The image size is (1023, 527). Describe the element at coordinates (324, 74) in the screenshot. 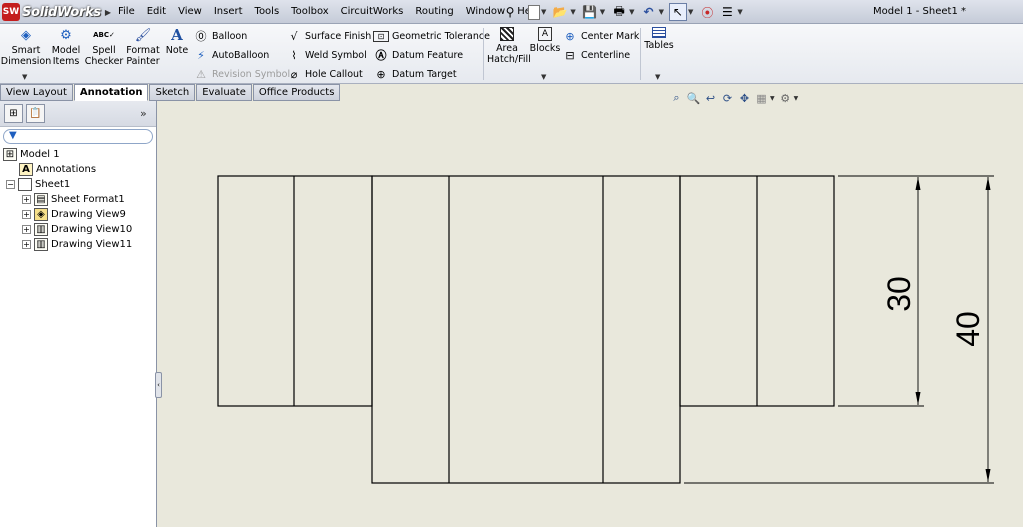

I see `hole-callout-button: ⌀ Hole Callout` at that location.